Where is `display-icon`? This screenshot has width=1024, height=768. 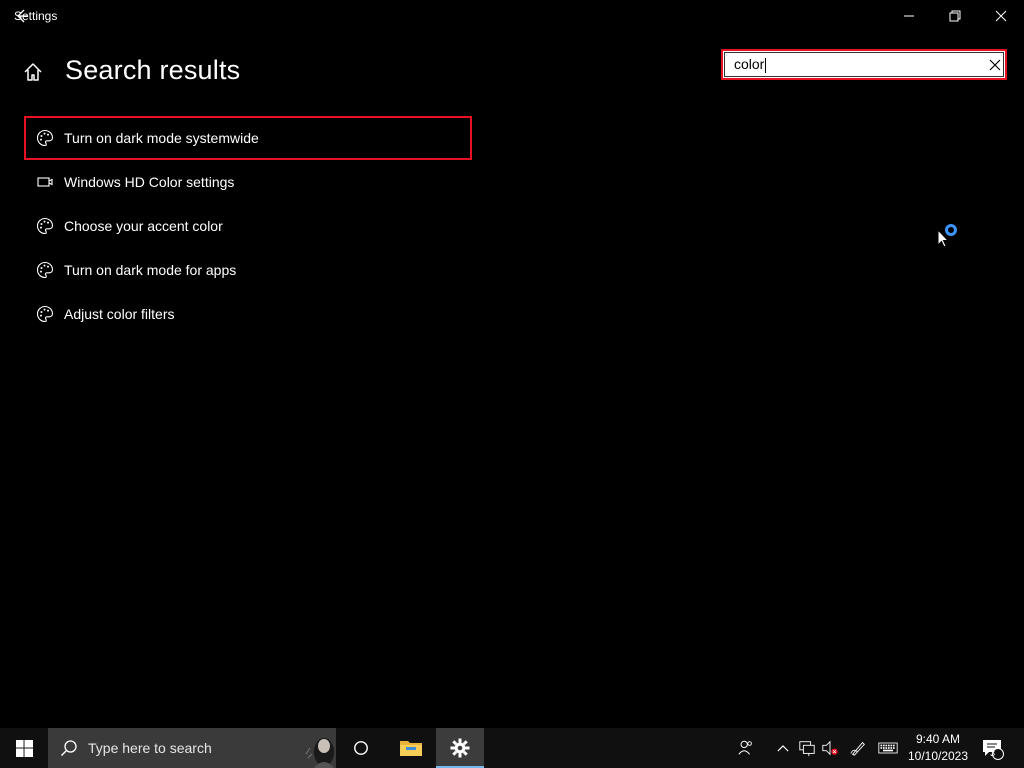 display-icon is located at coordinates (45, 182).